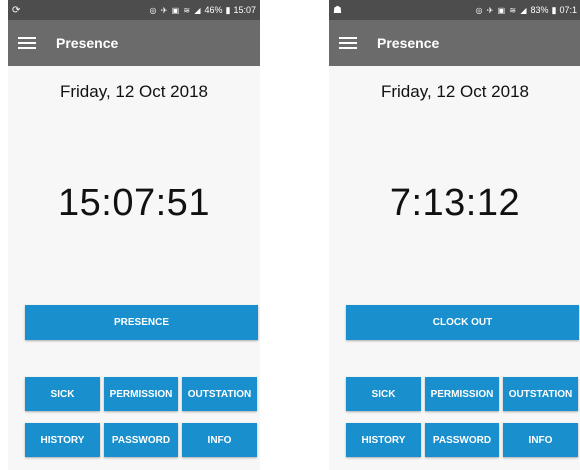 Image resolution: width=580 pixels, height=470 pixels. I want to click on status-bar: ☗ ◎ ✈ ▣ ≋ ◢ 83% ▮ 07:1, so click(454, 10).